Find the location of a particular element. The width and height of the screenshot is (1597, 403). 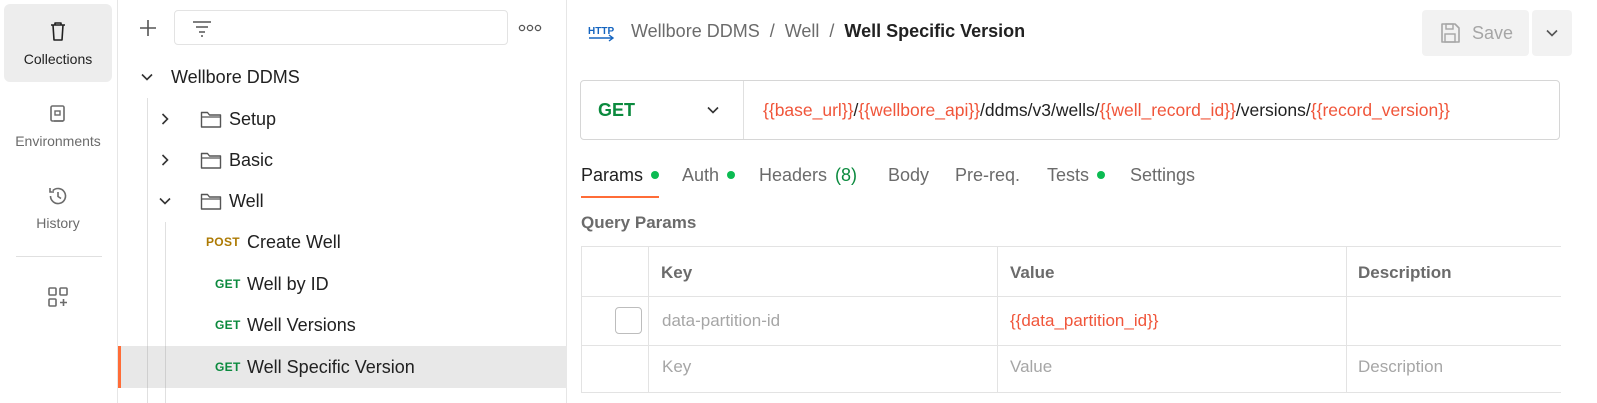

method-value: GET is located at coordinates (617, 109).